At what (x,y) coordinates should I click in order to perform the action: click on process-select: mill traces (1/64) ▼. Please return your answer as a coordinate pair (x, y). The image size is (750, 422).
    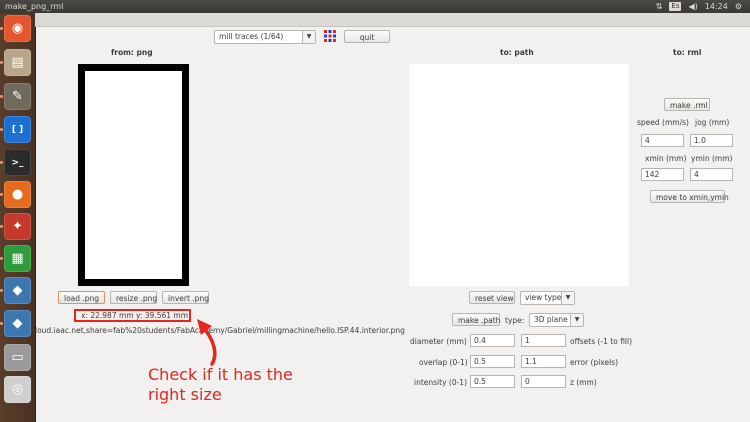
    Looking at the image, I should click on (265, 37).